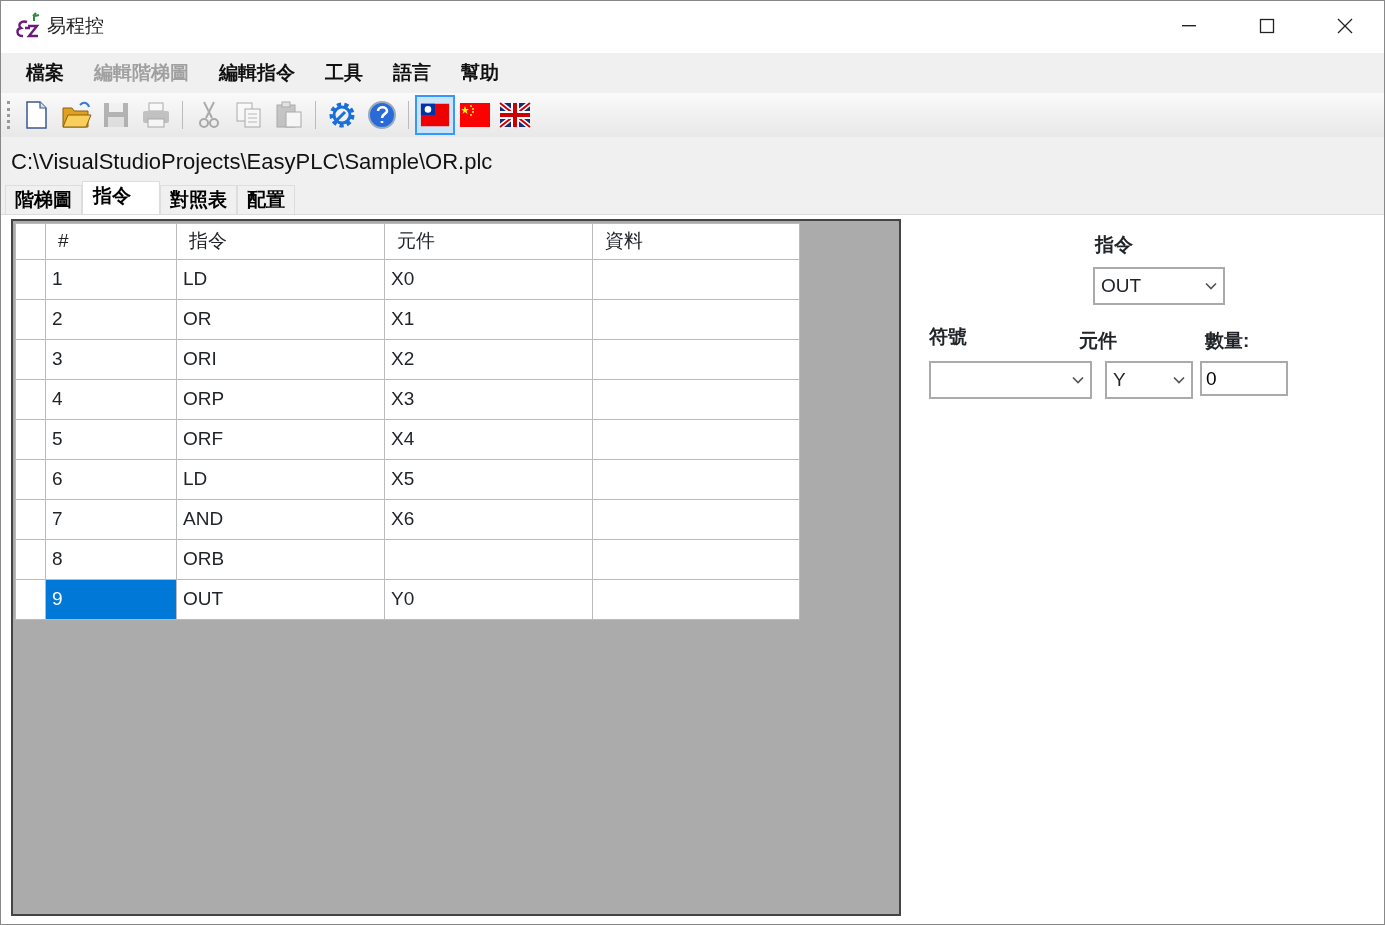 The width and height of the screenshot is (1385, 925). What do you see at coordinates (28, 26) in the screenshot?
I see `logo-icon` at bounding box center [28, 26].